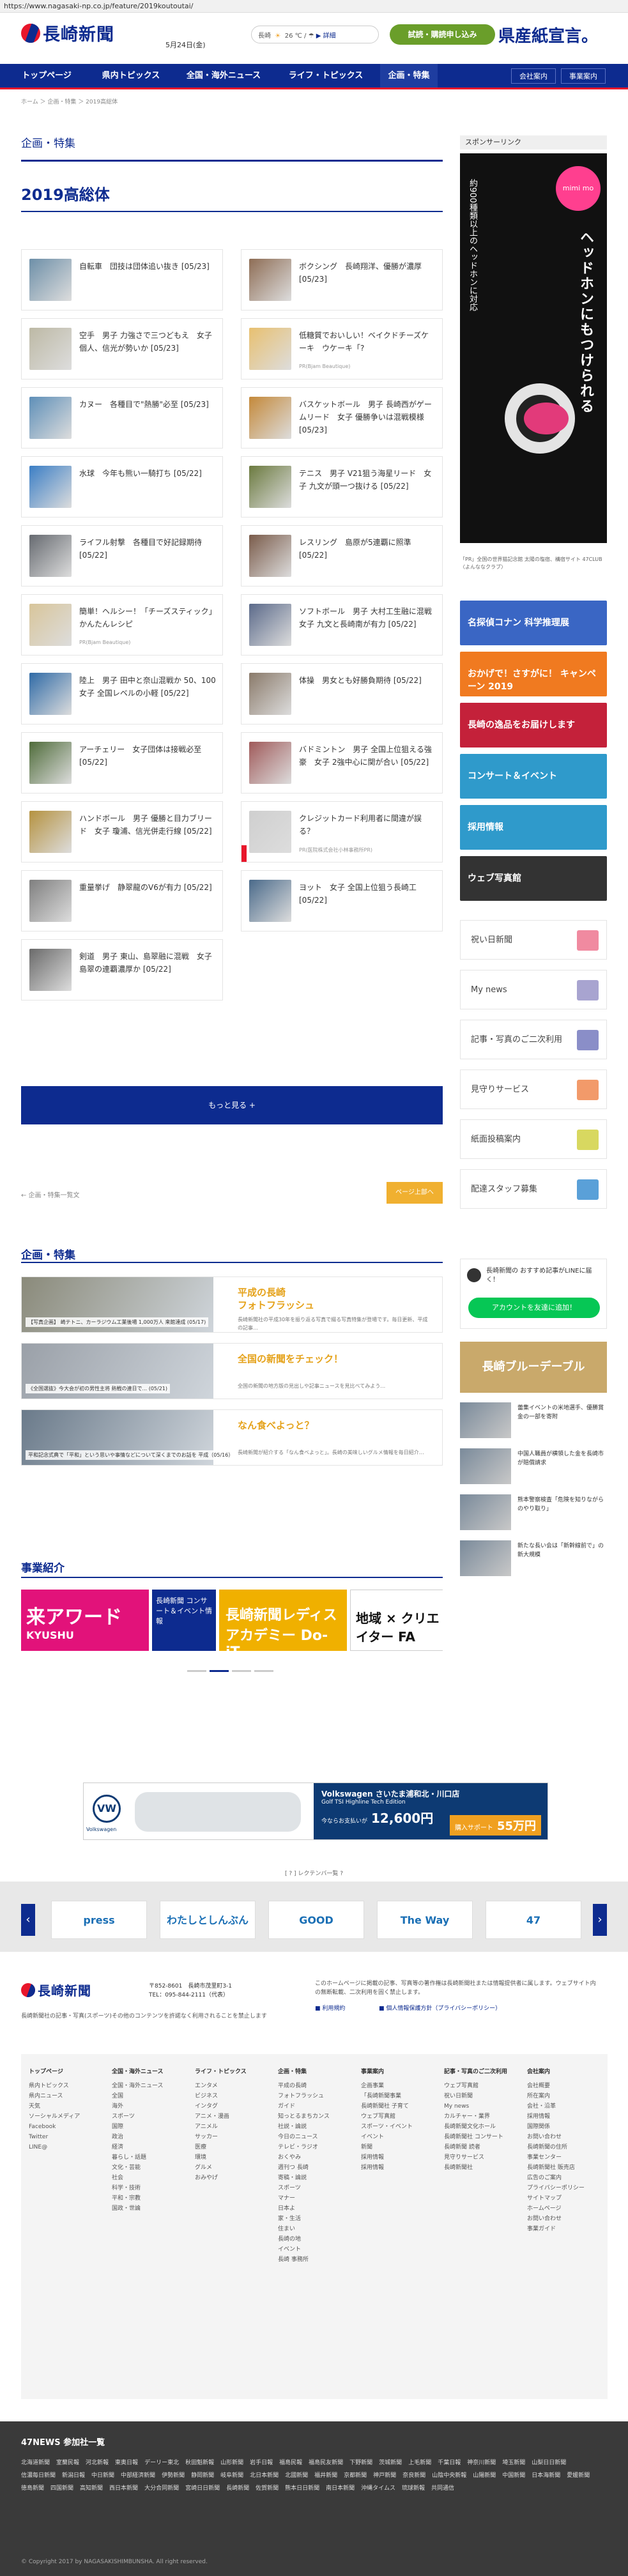  I want to click on footer-link: 長崎新聞 読者, so click(484, 2147).